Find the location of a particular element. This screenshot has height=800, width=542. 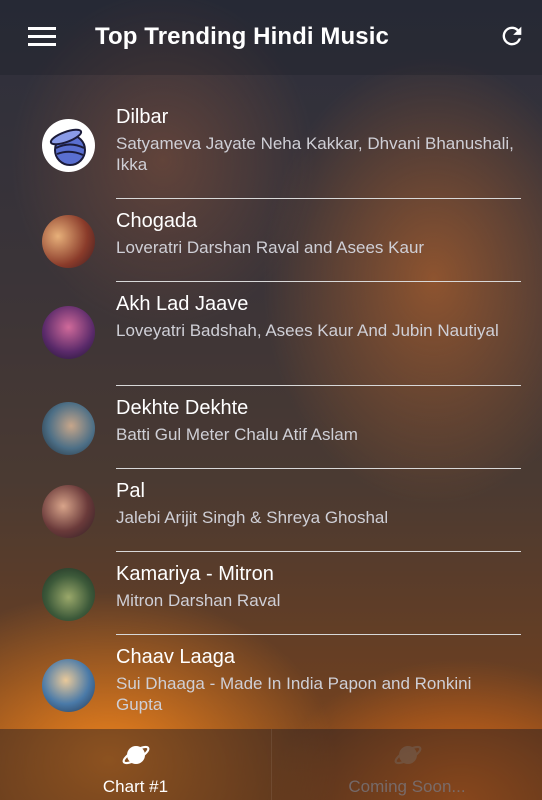

tab-chart-1: Chart #1 is located at coordinates (135, 764).